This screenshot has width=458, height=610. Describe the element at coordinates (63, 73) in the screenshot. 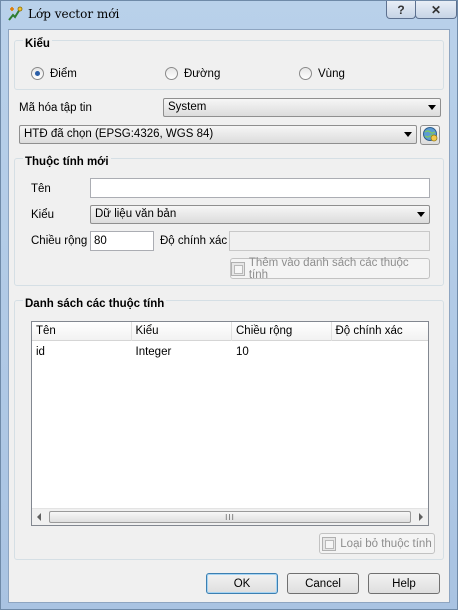

I see `radio-point-label: Điểm` at that location.